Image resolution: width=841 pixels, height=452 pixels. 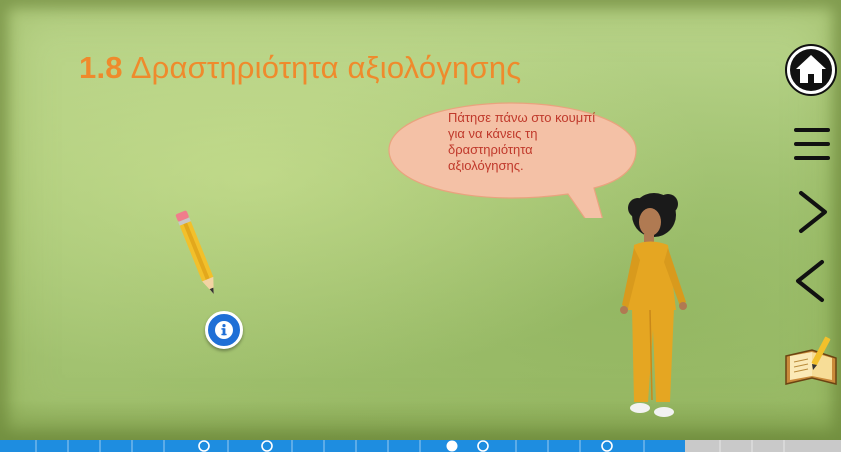 I want to click on progress-marker-current, so click(x=452, y=446).